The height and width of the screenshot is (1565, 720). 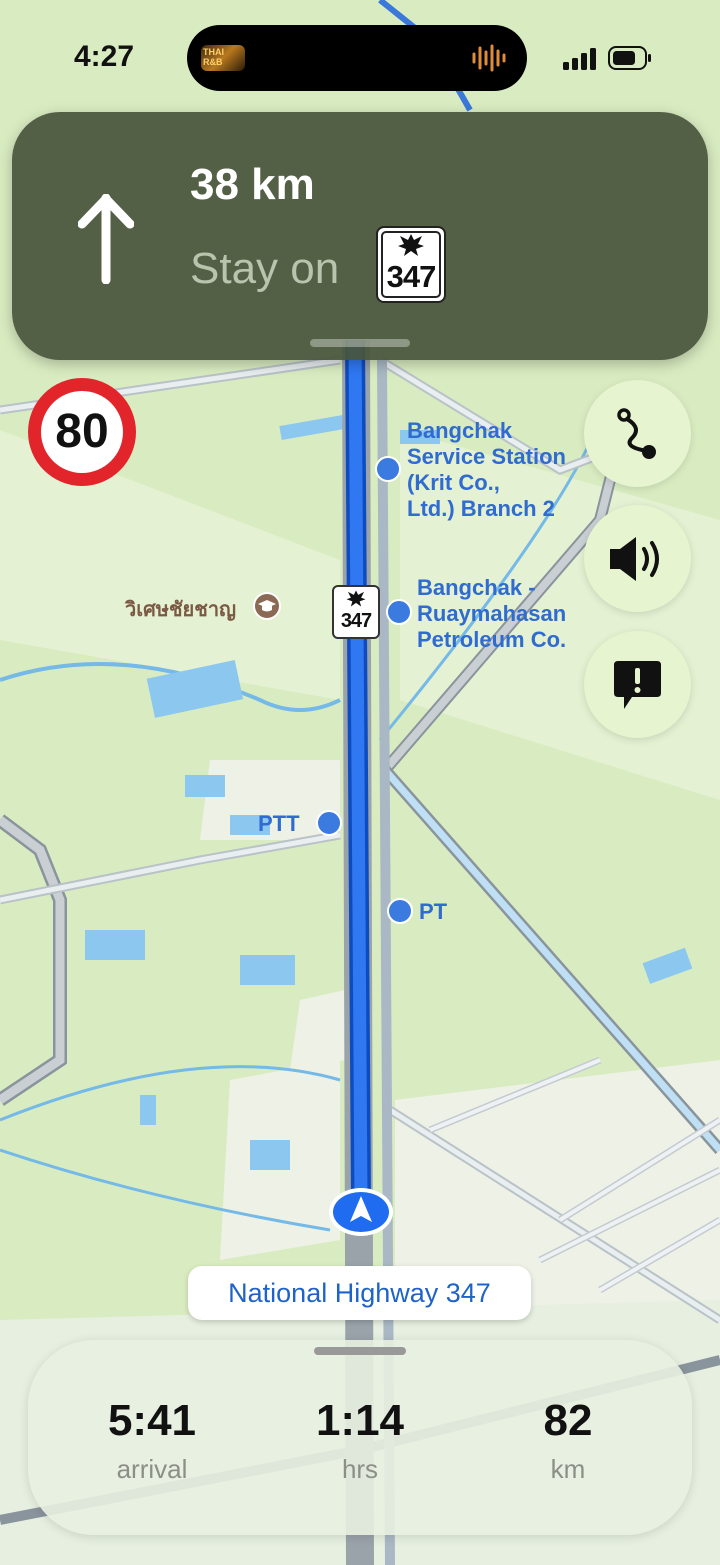 I want to click on distance-stat: 82 km, so click(x=568, y=1440).